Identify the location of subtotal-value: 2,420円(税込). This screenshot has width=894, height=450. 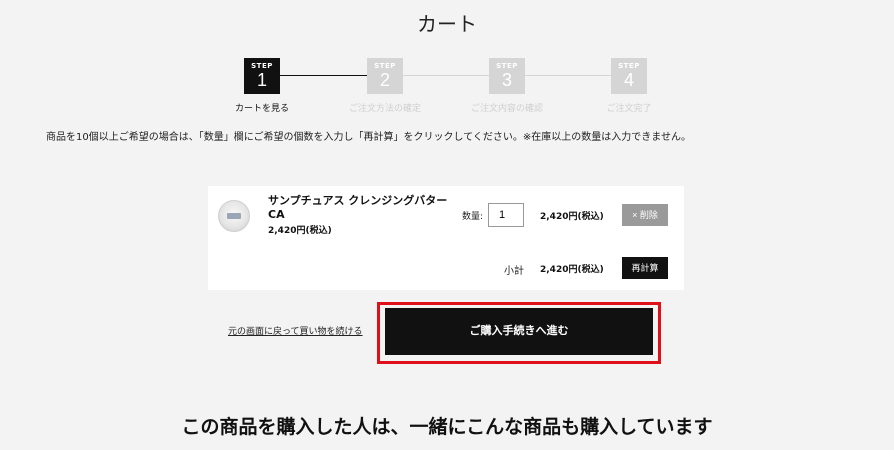
(572, 270).